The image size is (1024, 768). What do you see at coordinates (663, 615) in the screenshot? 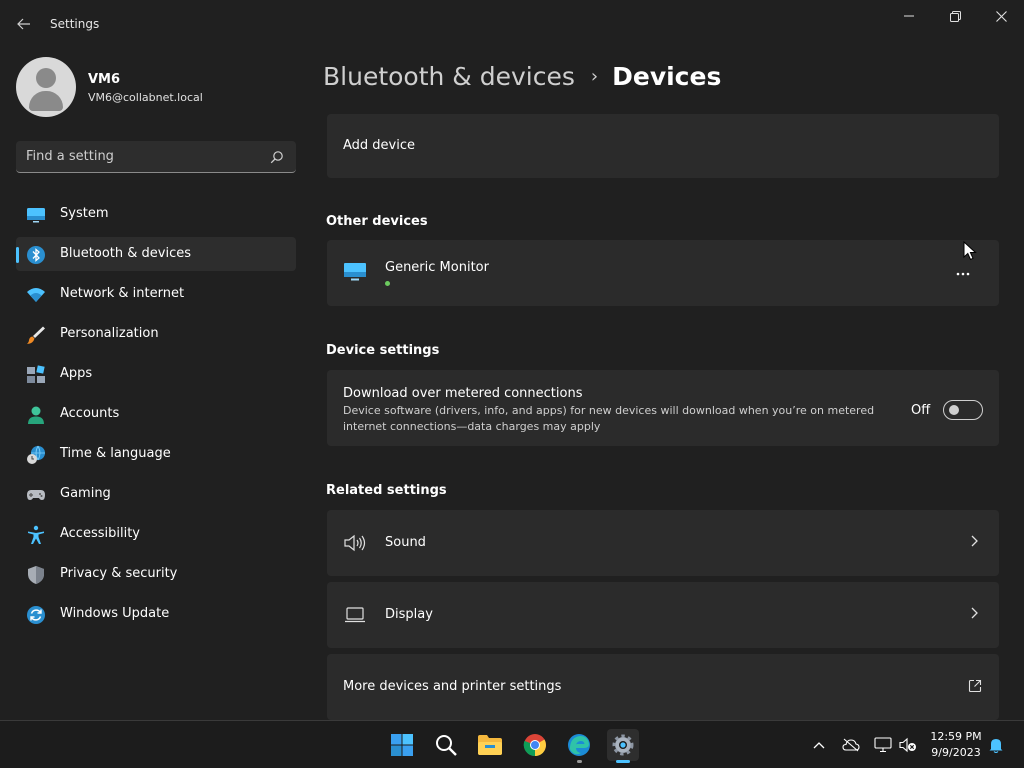
I see `related-item-display: Display` at bounding box center [663, 615].